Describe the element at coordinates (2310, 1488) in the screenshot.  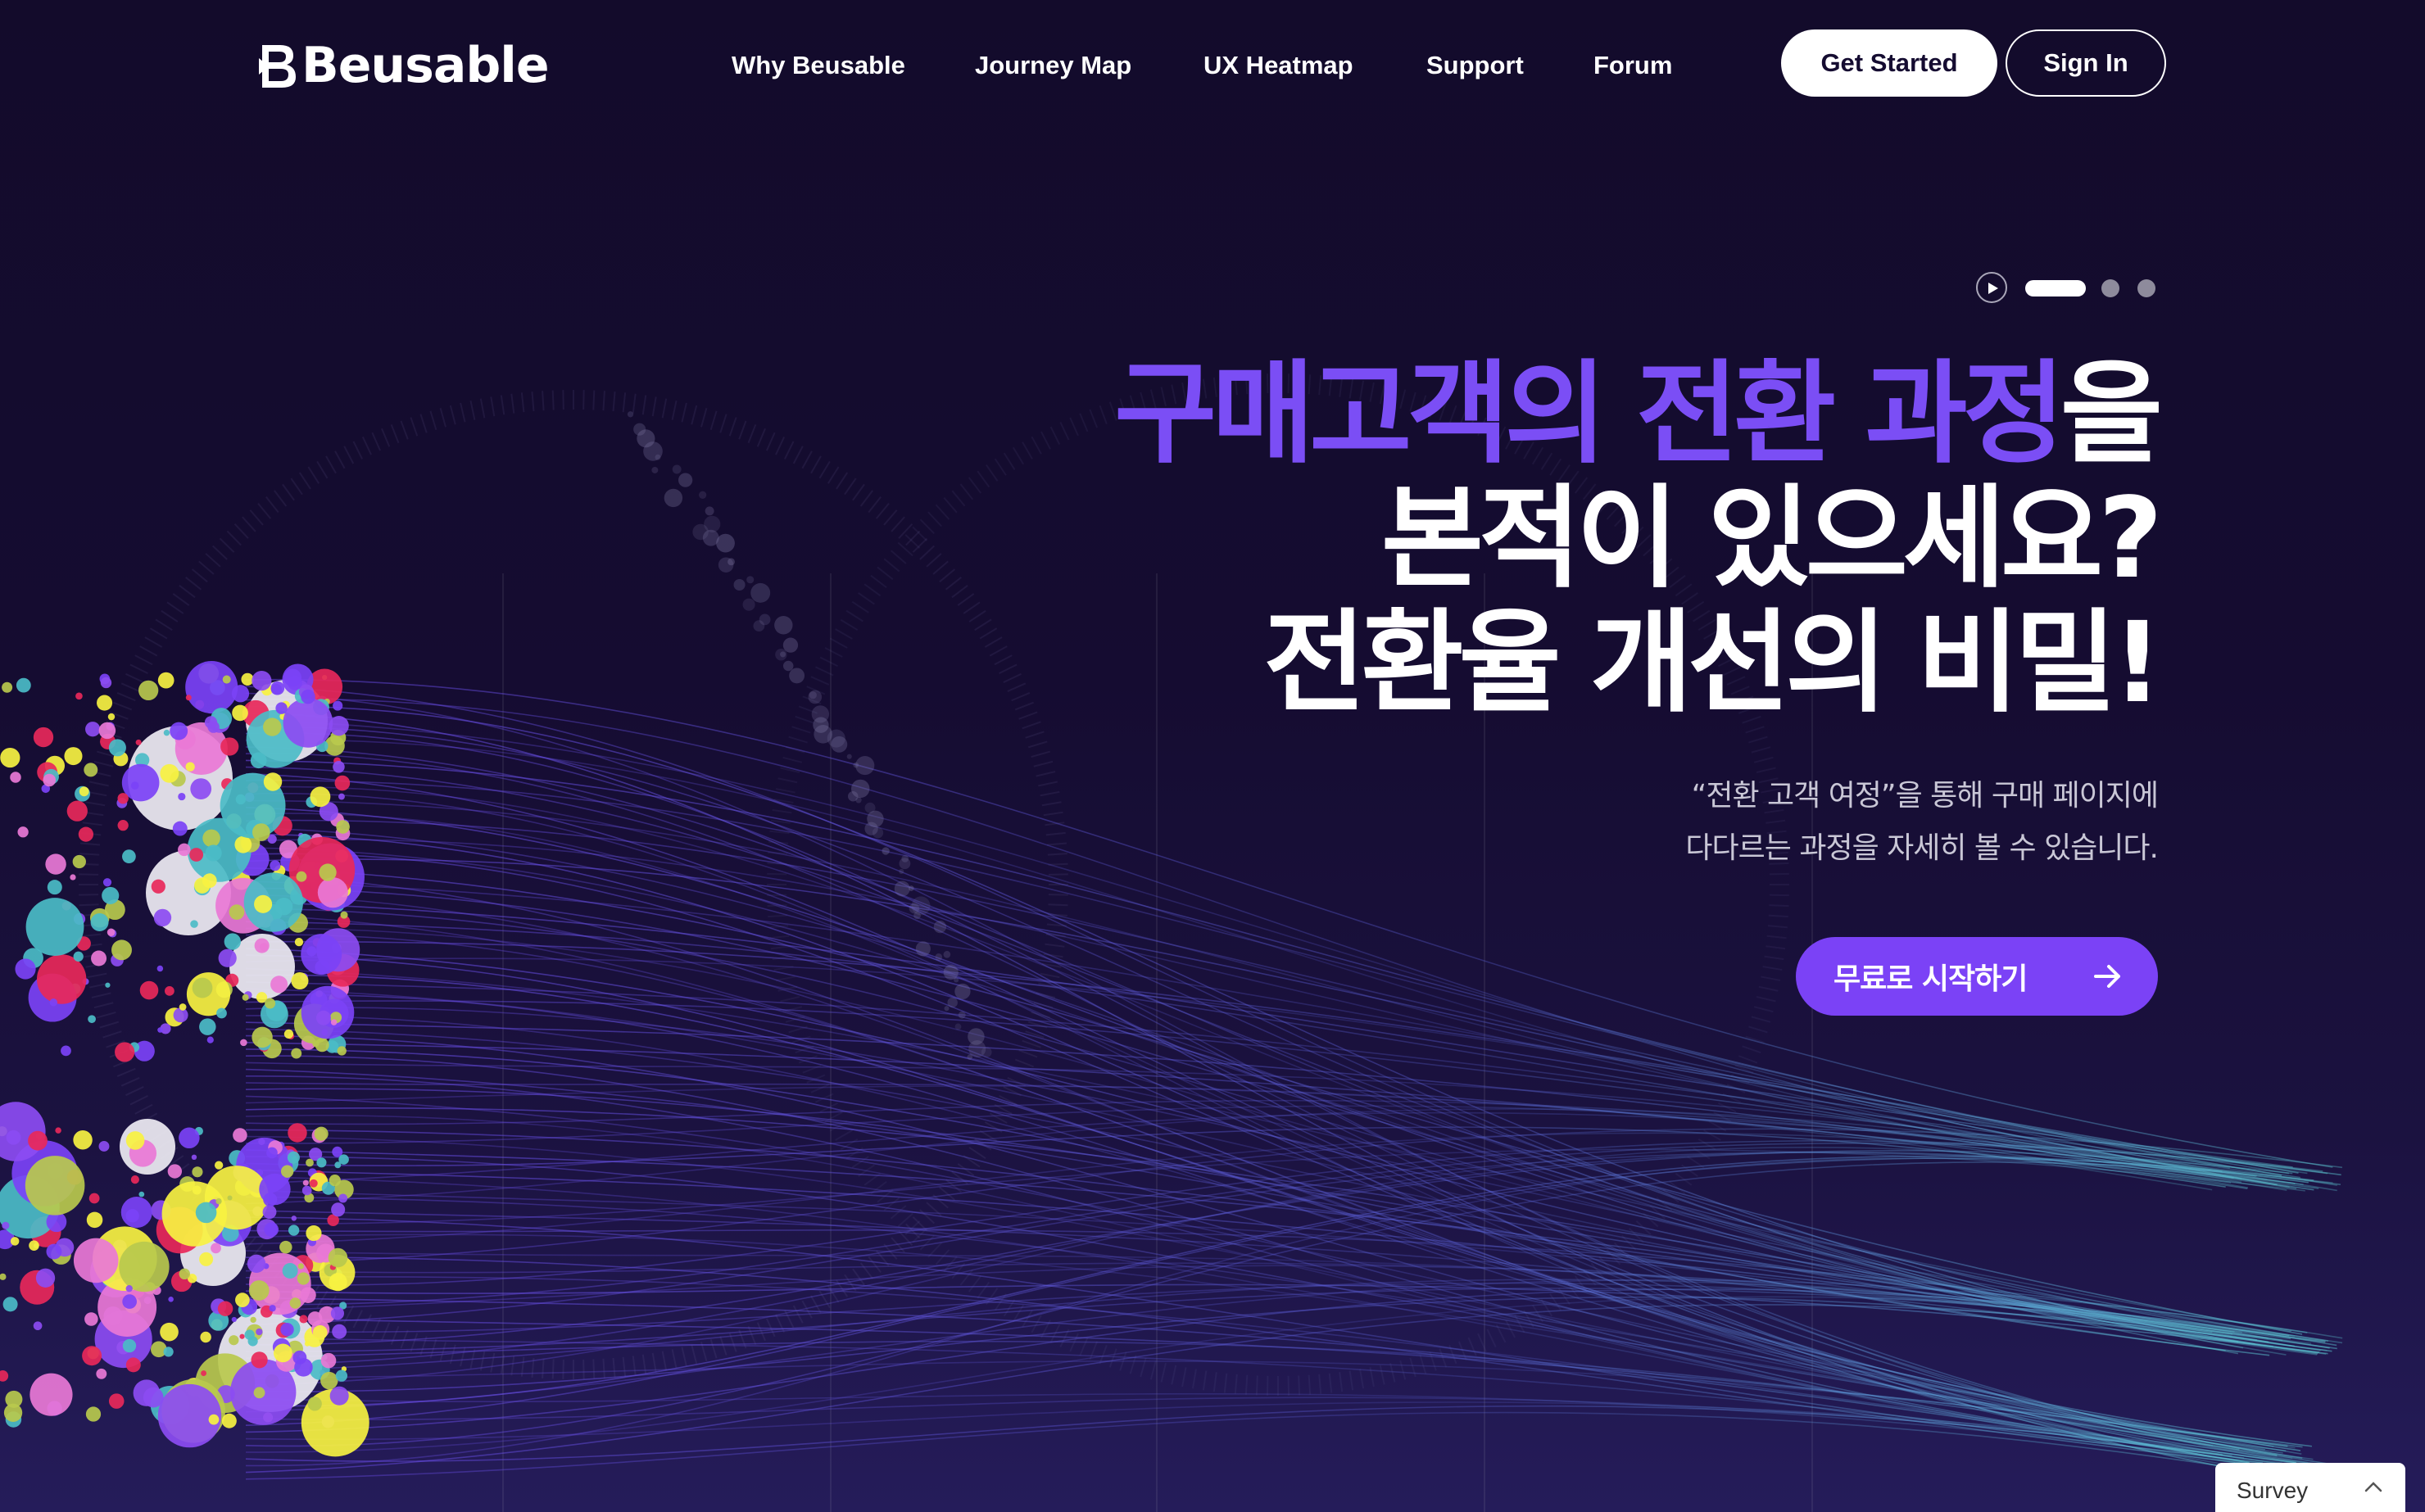
I see `survey-widget: Survey` at that location.